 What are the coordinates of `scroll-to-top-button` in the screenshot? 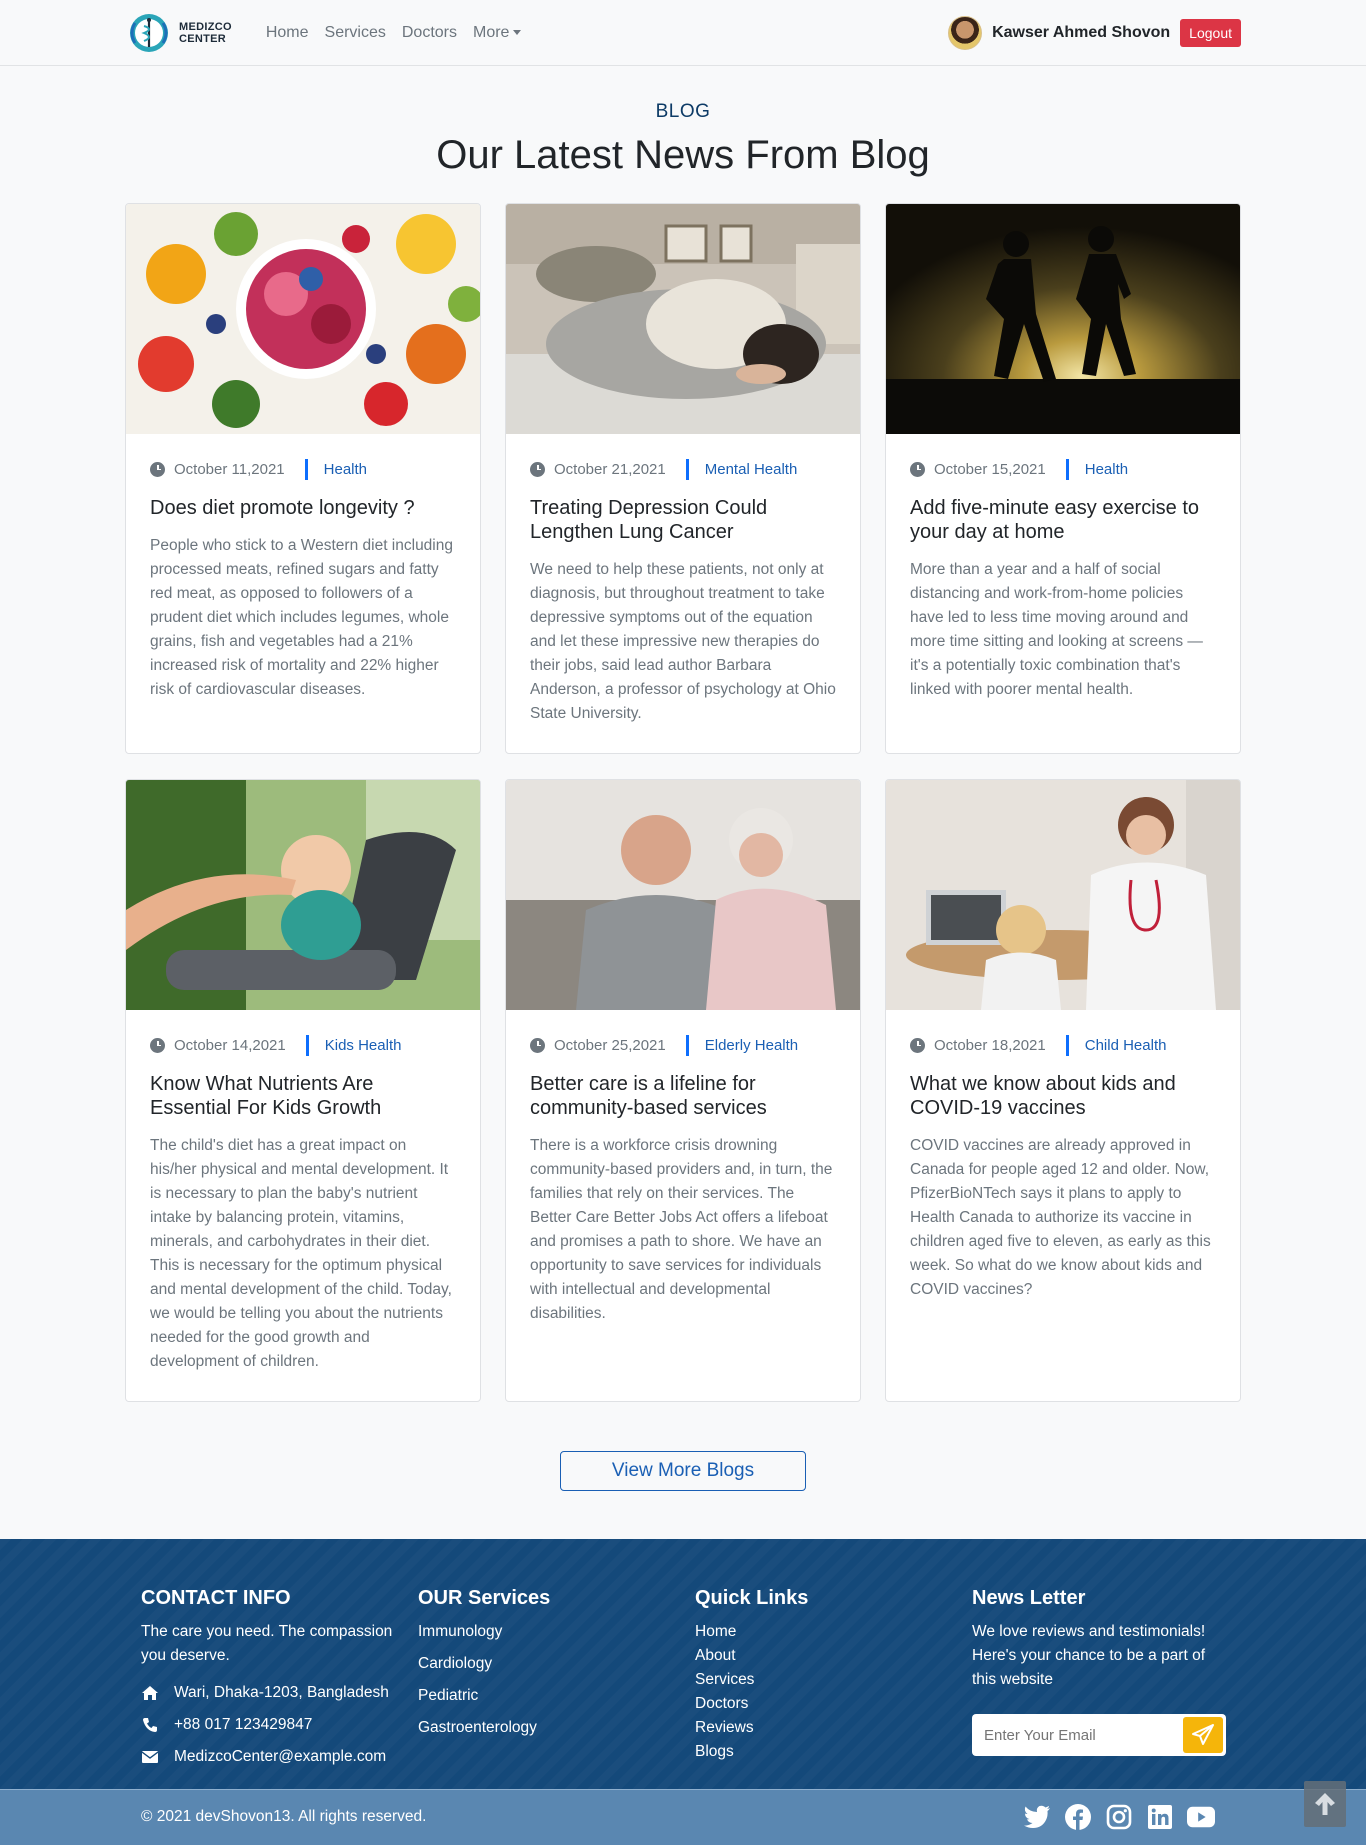 It's located at (1325, 1804).